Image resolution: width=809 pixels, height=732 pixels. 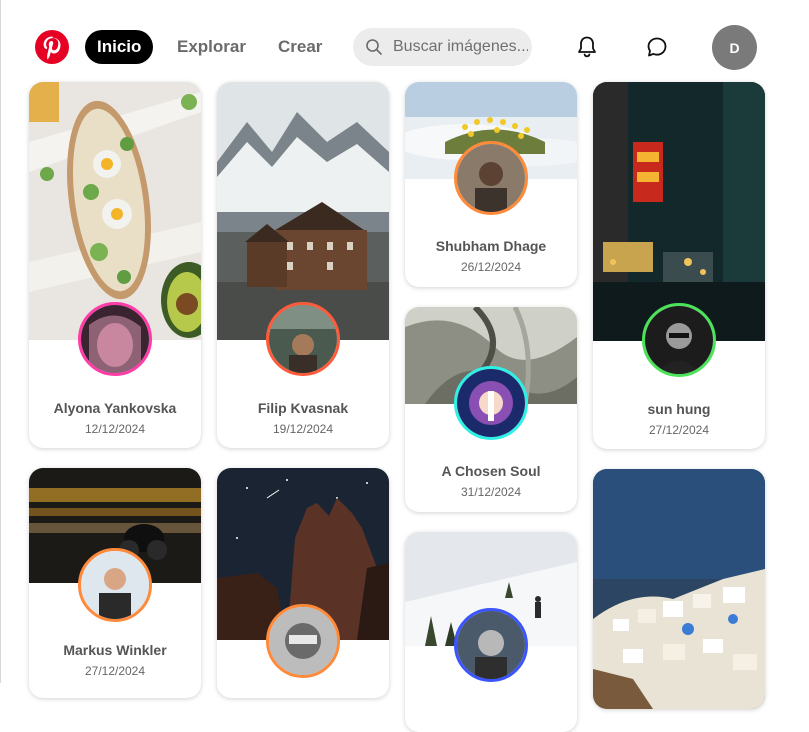 I want to click on chat-bubble-icon, so click(x=657, y=47).